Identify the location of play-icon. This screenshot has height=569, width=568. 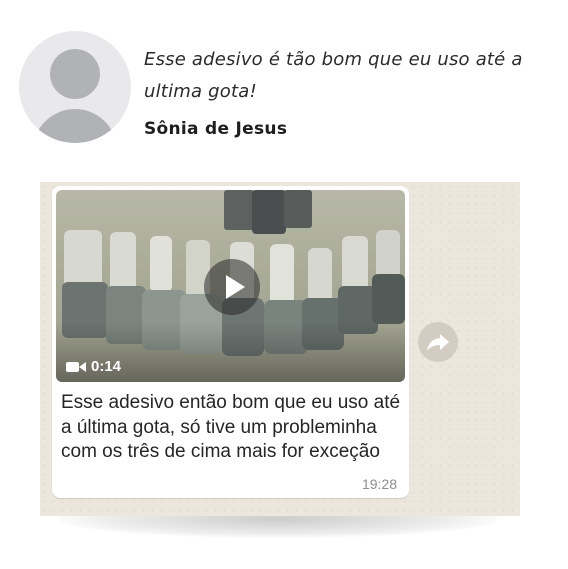
(232, 287).